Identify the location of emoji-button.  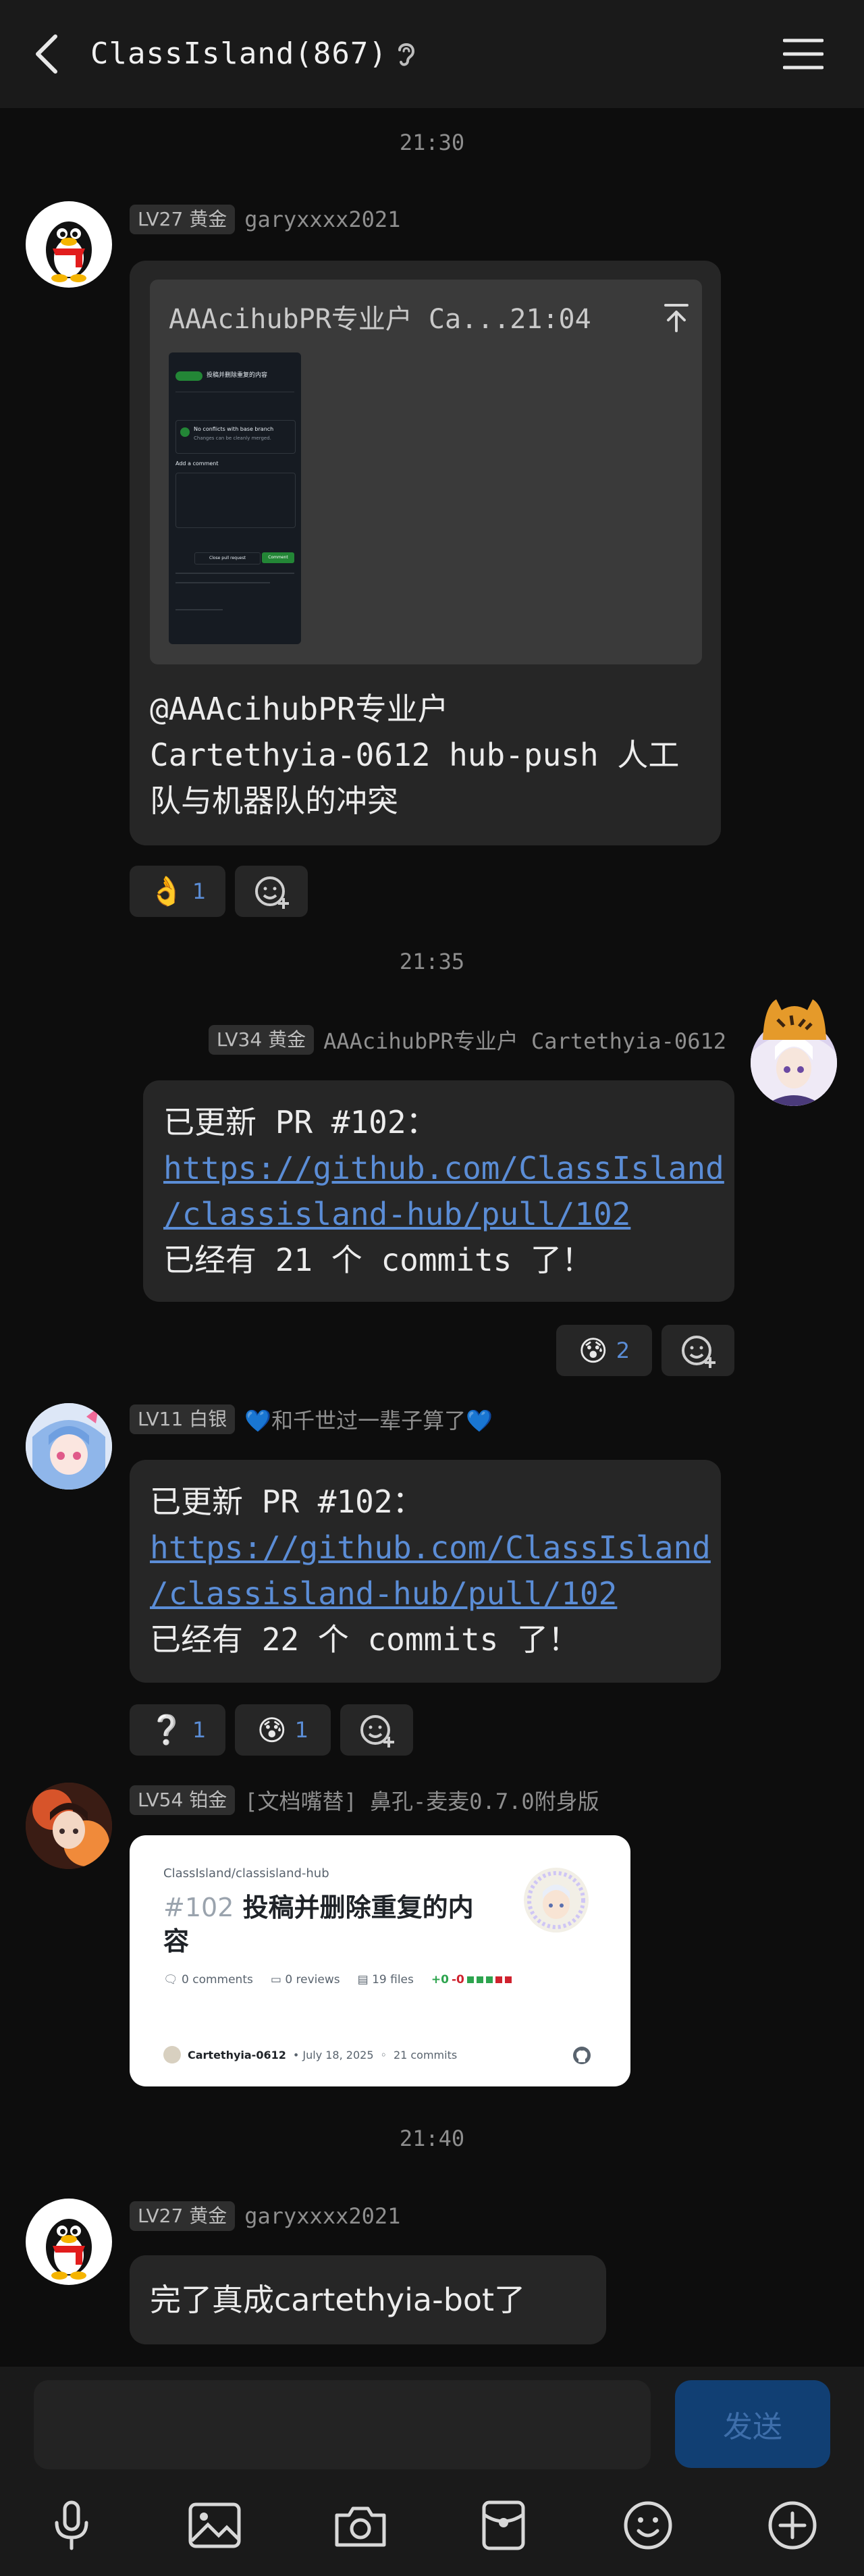
(648, 2525).